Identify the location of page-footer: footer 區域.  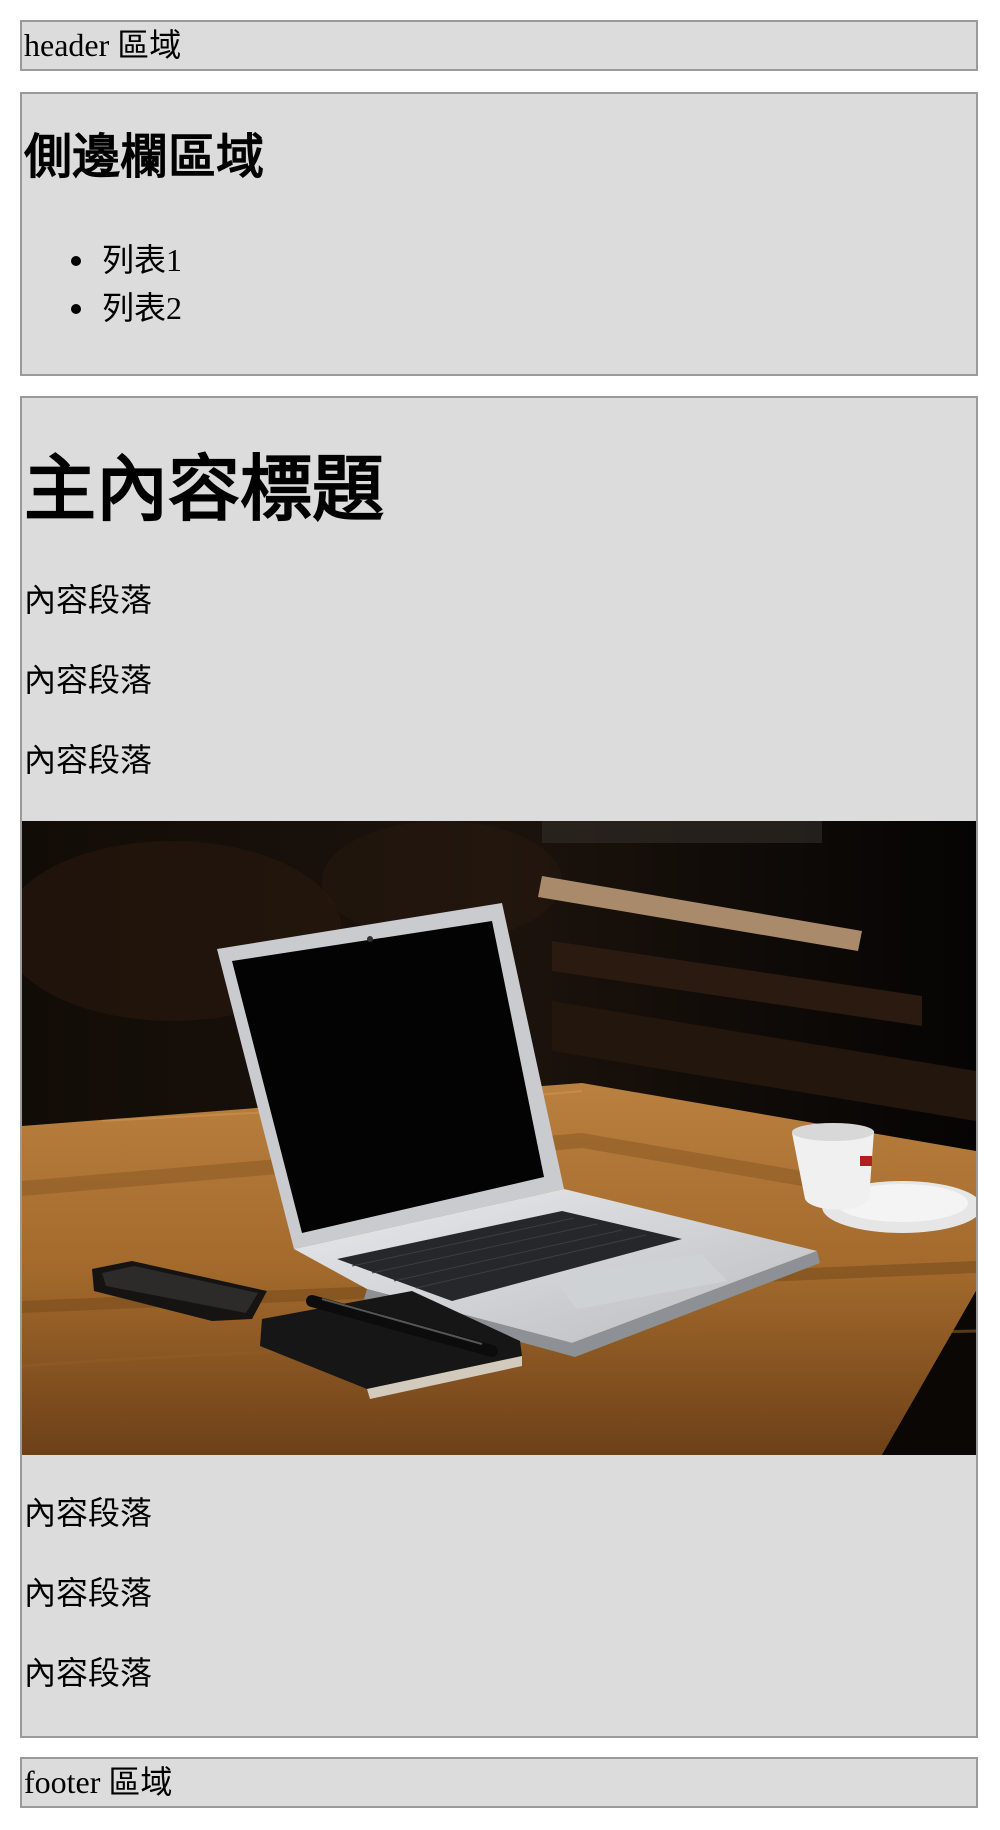
(499, 1782).